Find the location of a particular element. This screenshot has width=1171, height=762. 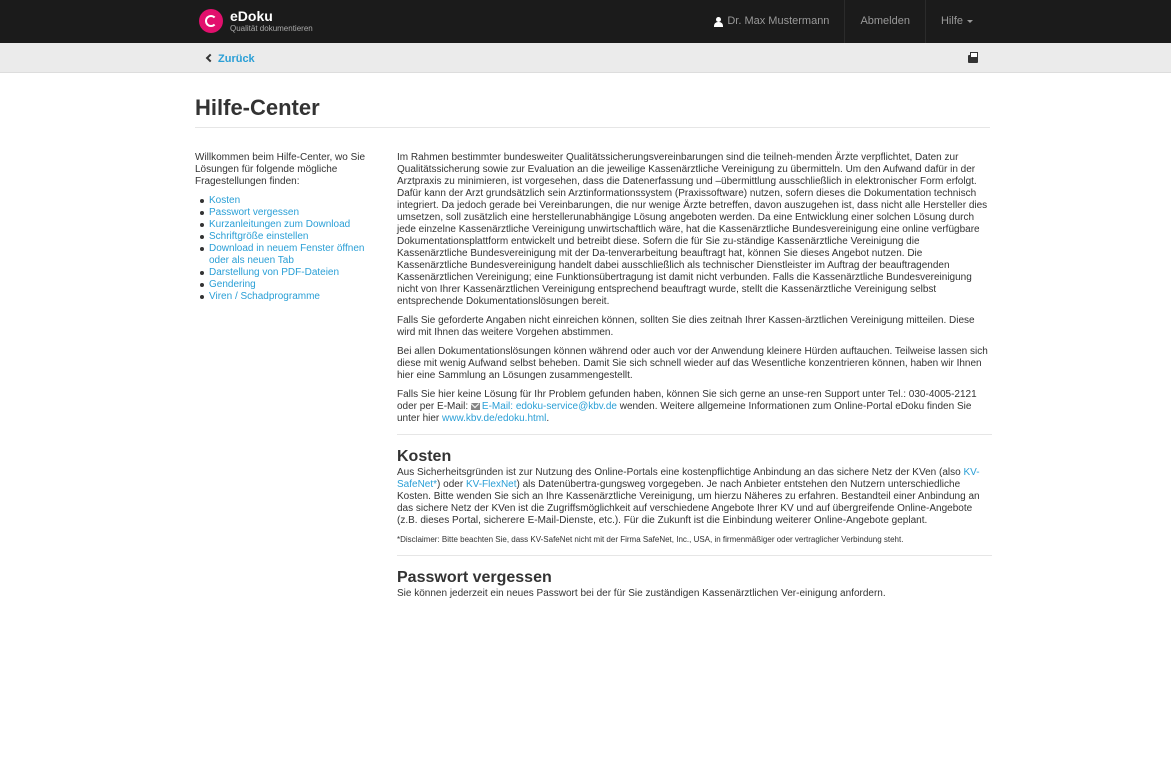

topic-link: Schriftgröße einstellen is located at coordinates (259, 236).